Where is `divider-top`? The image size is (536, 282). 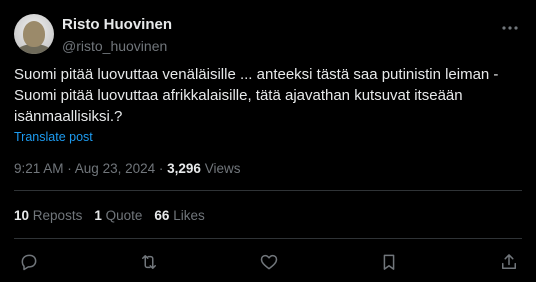 divider-top is located at coordinates (268, 190).